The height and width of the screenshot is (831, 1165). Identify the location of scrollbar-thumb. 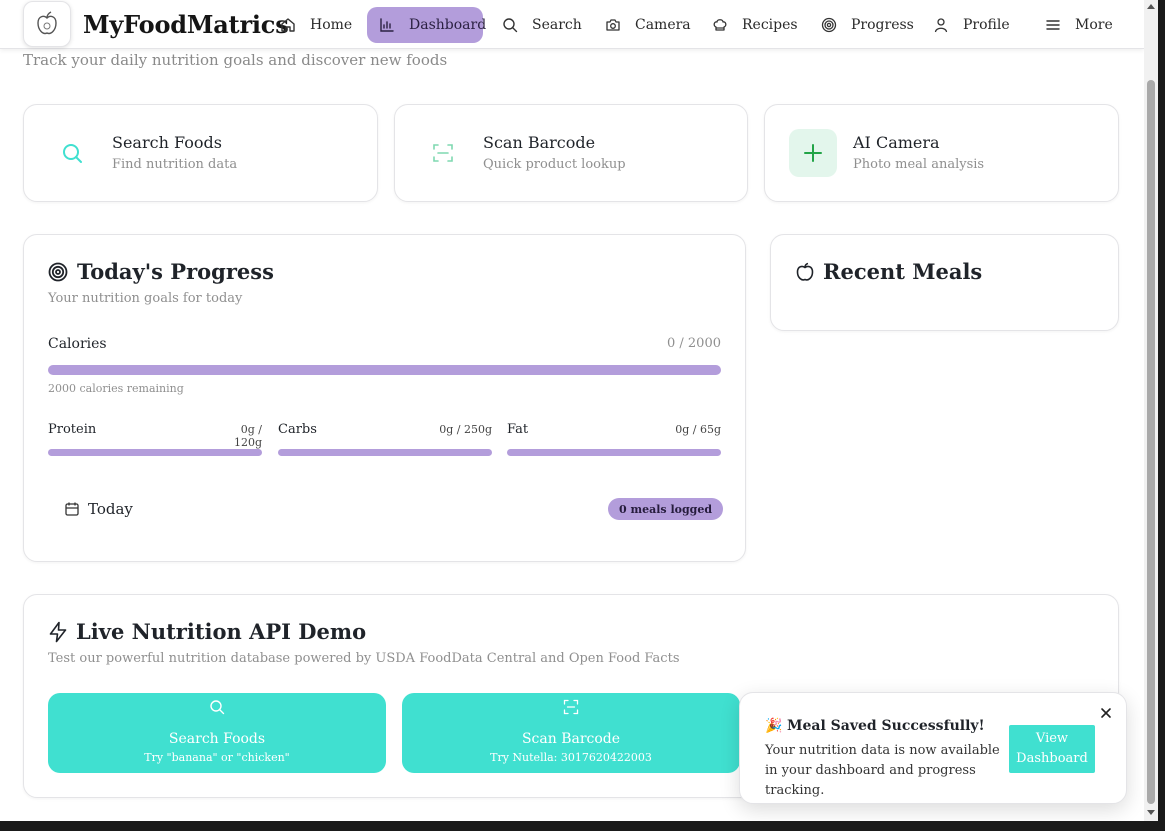
(1151, 442).